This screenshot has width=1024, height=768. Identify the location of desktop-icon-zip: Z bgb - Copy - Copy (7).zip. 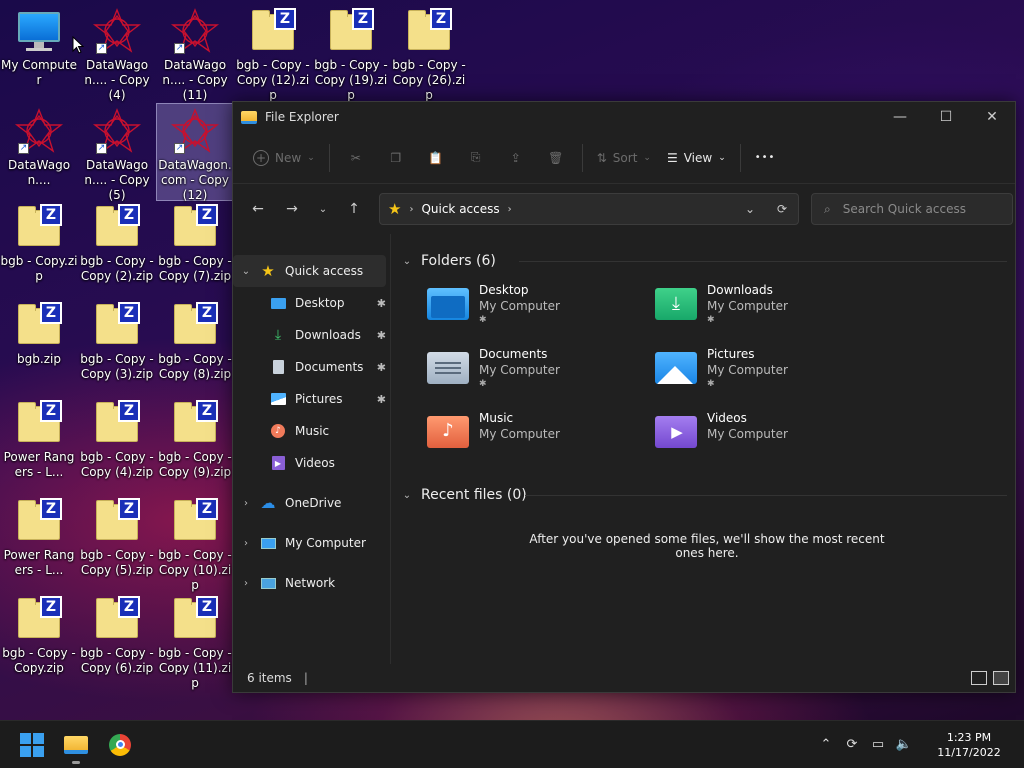
(195, 242).